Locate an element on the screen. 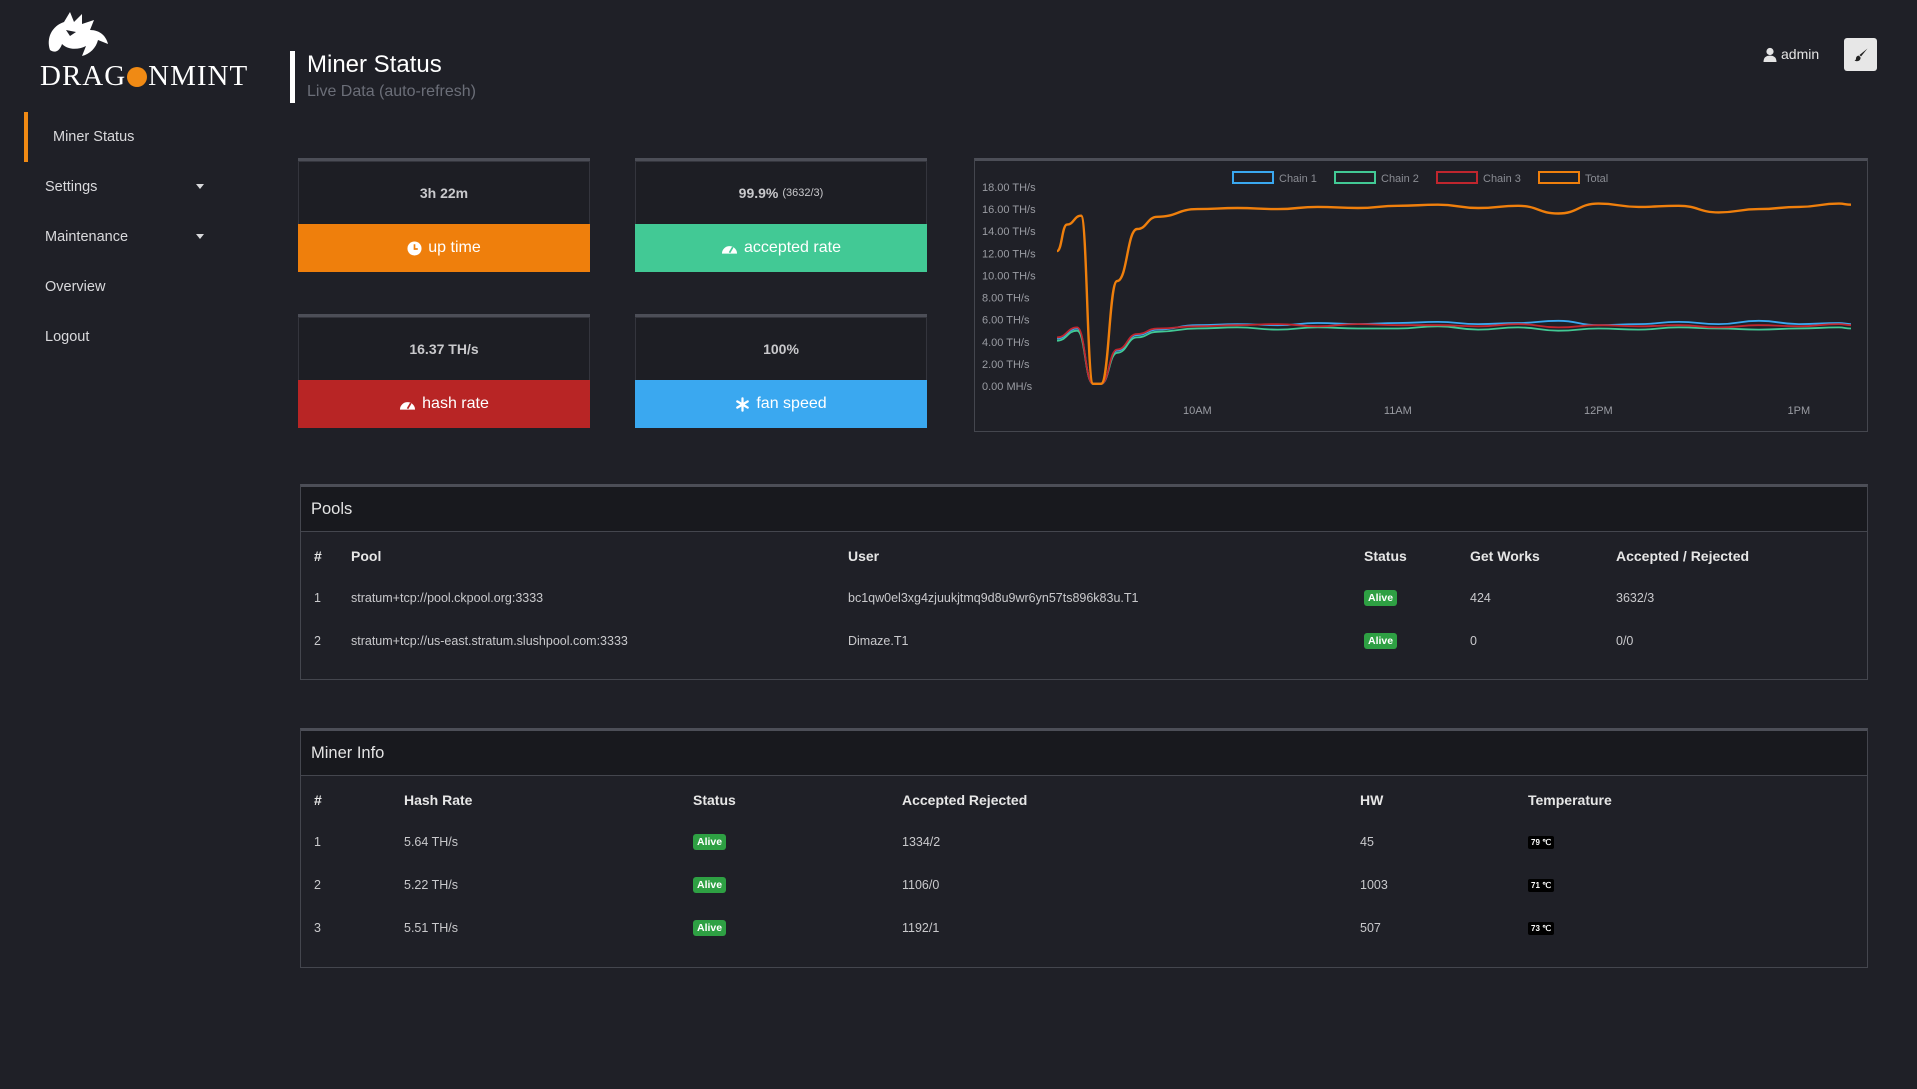 The image size is (1917, 1089). pools-col-accepted-rejected: Accepted / Rejected is located at coordinates (1683, 556).